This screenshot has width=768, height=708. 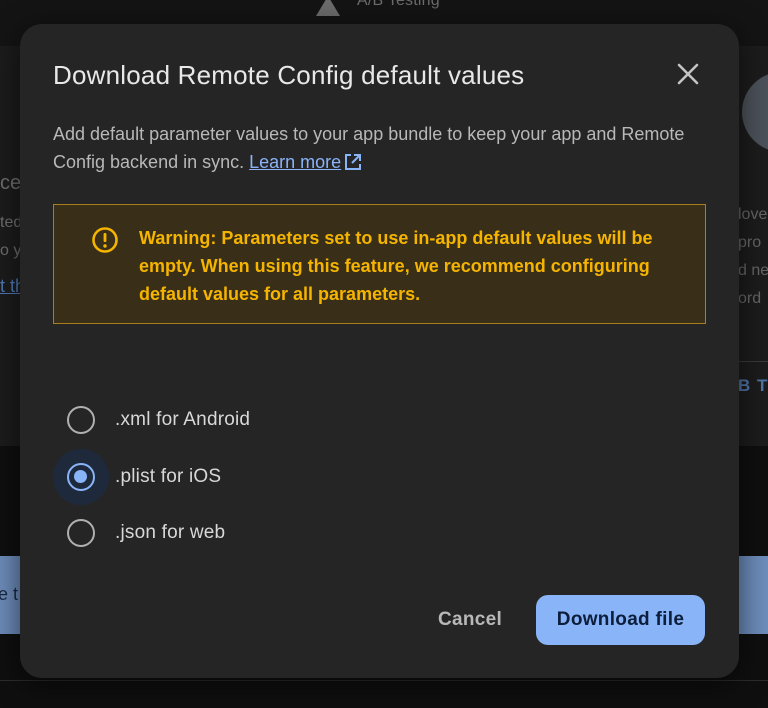 I want to click on dialog-title: Download Remote Config default values, so click(x=289, y=75).